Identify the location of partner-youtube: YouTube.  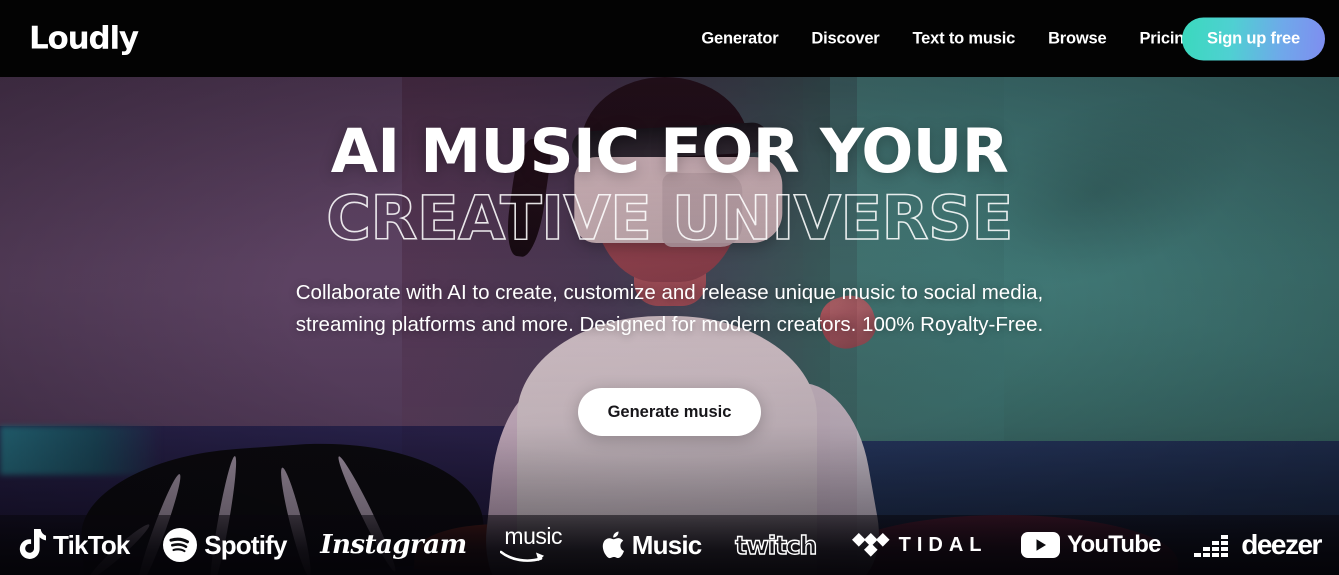
(1091, 545).